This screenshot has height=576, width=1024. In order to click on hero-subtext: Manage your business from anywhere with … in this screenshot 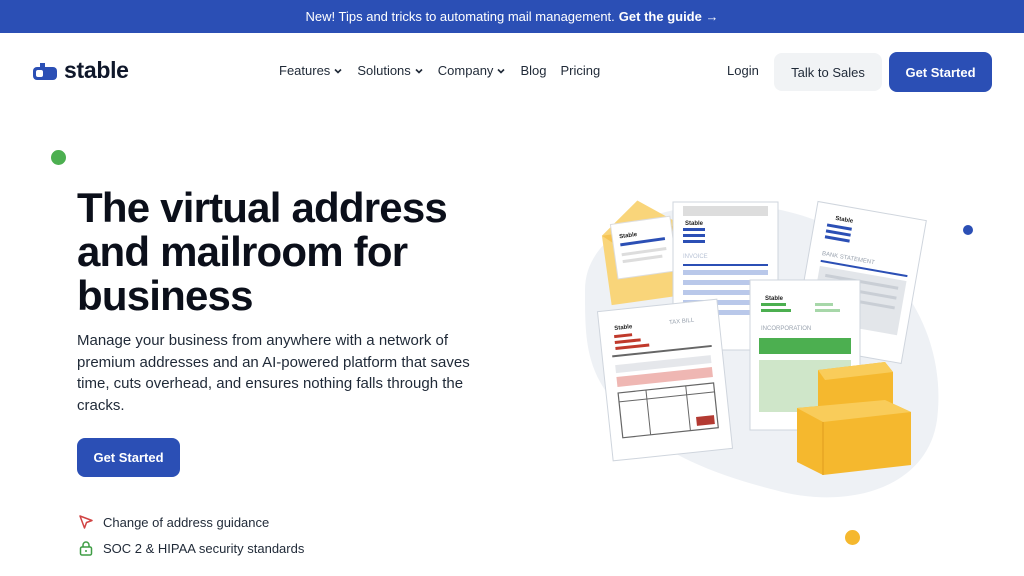, I will do `click(273, 373)`.